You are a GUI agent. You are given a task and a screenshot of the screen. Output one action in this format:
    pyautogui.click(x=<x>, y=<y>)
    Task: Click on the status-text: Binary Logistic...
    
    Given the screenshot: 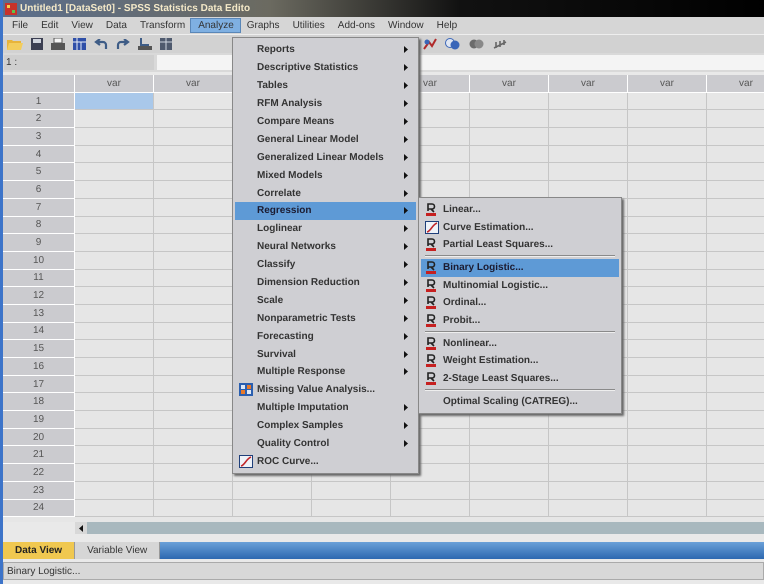 What is the action you would take?
    pyautogui.click(x=383, y=571)
    